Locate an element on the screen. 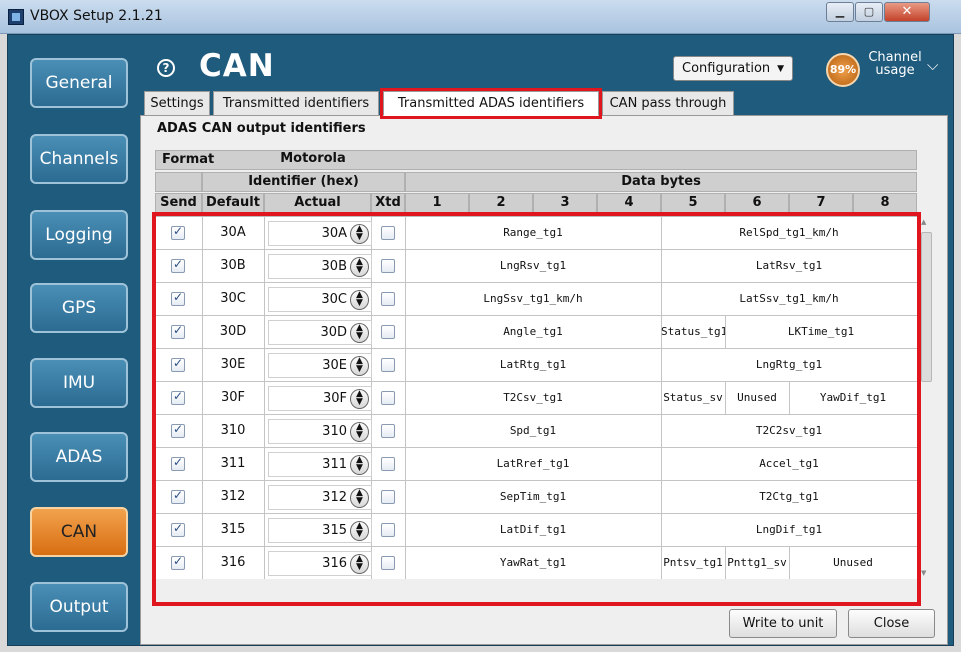 The height and width of the screenshot is (652, 961). scroll-down-icon: ▼ is located at coordinates (923, 573).